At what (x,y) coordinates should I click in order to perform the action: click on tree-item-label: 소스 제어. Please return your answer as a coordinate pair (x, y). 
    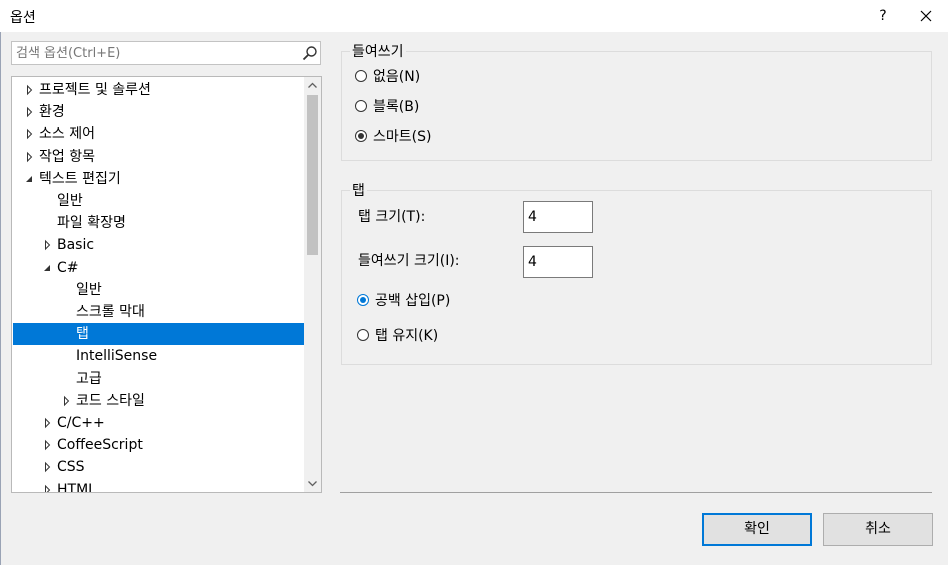
    Looking at the image, I should click on (67, 134).